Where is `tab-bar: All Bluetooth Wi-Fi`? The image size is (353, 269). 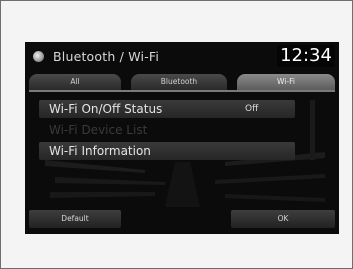 tab-bar: All Bluetooth Wi-Fi is located at coordinates (182, 83).